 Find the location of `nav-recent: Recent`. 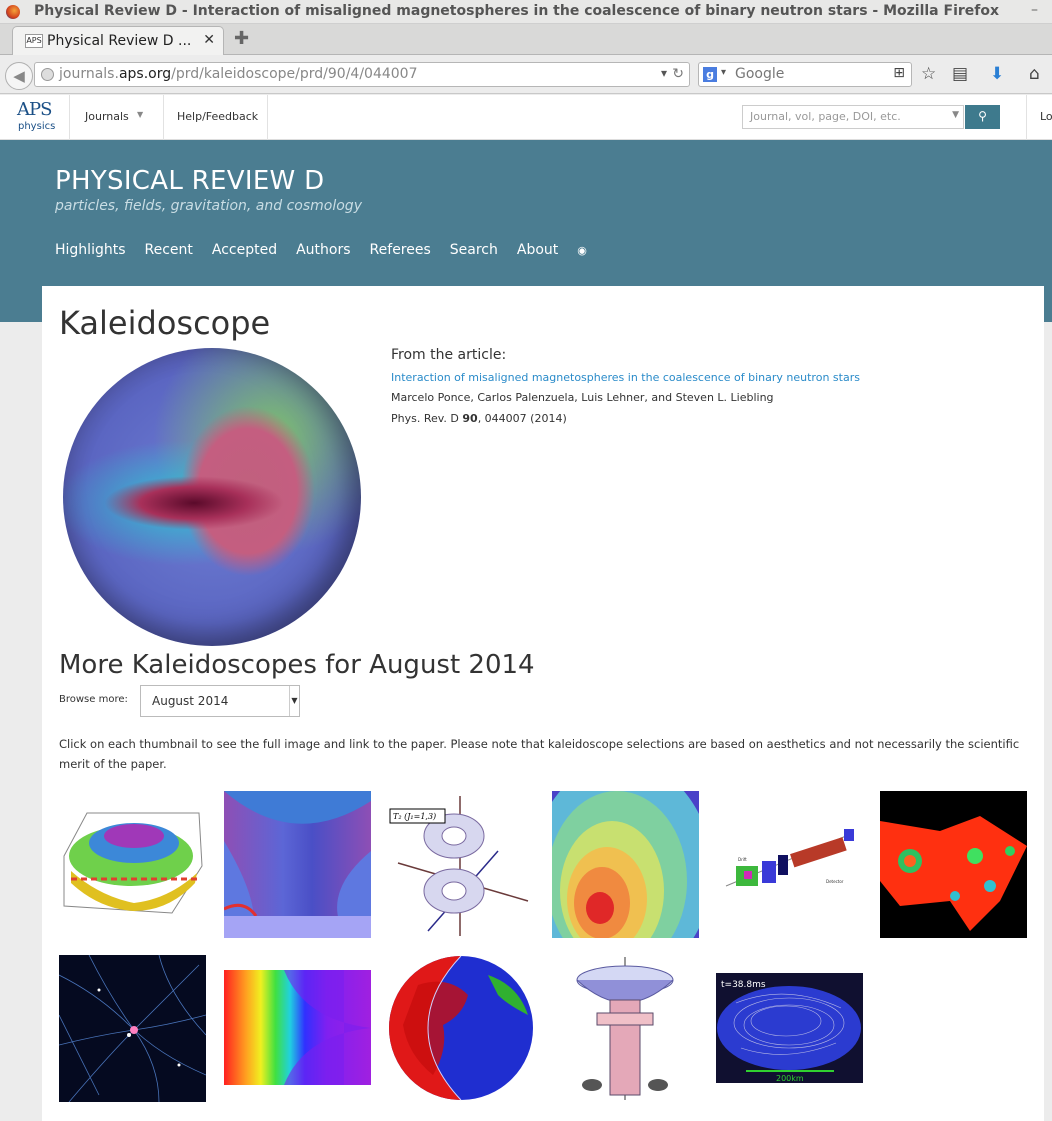

nav-recent: Recent is located at coordinates (169, 250).